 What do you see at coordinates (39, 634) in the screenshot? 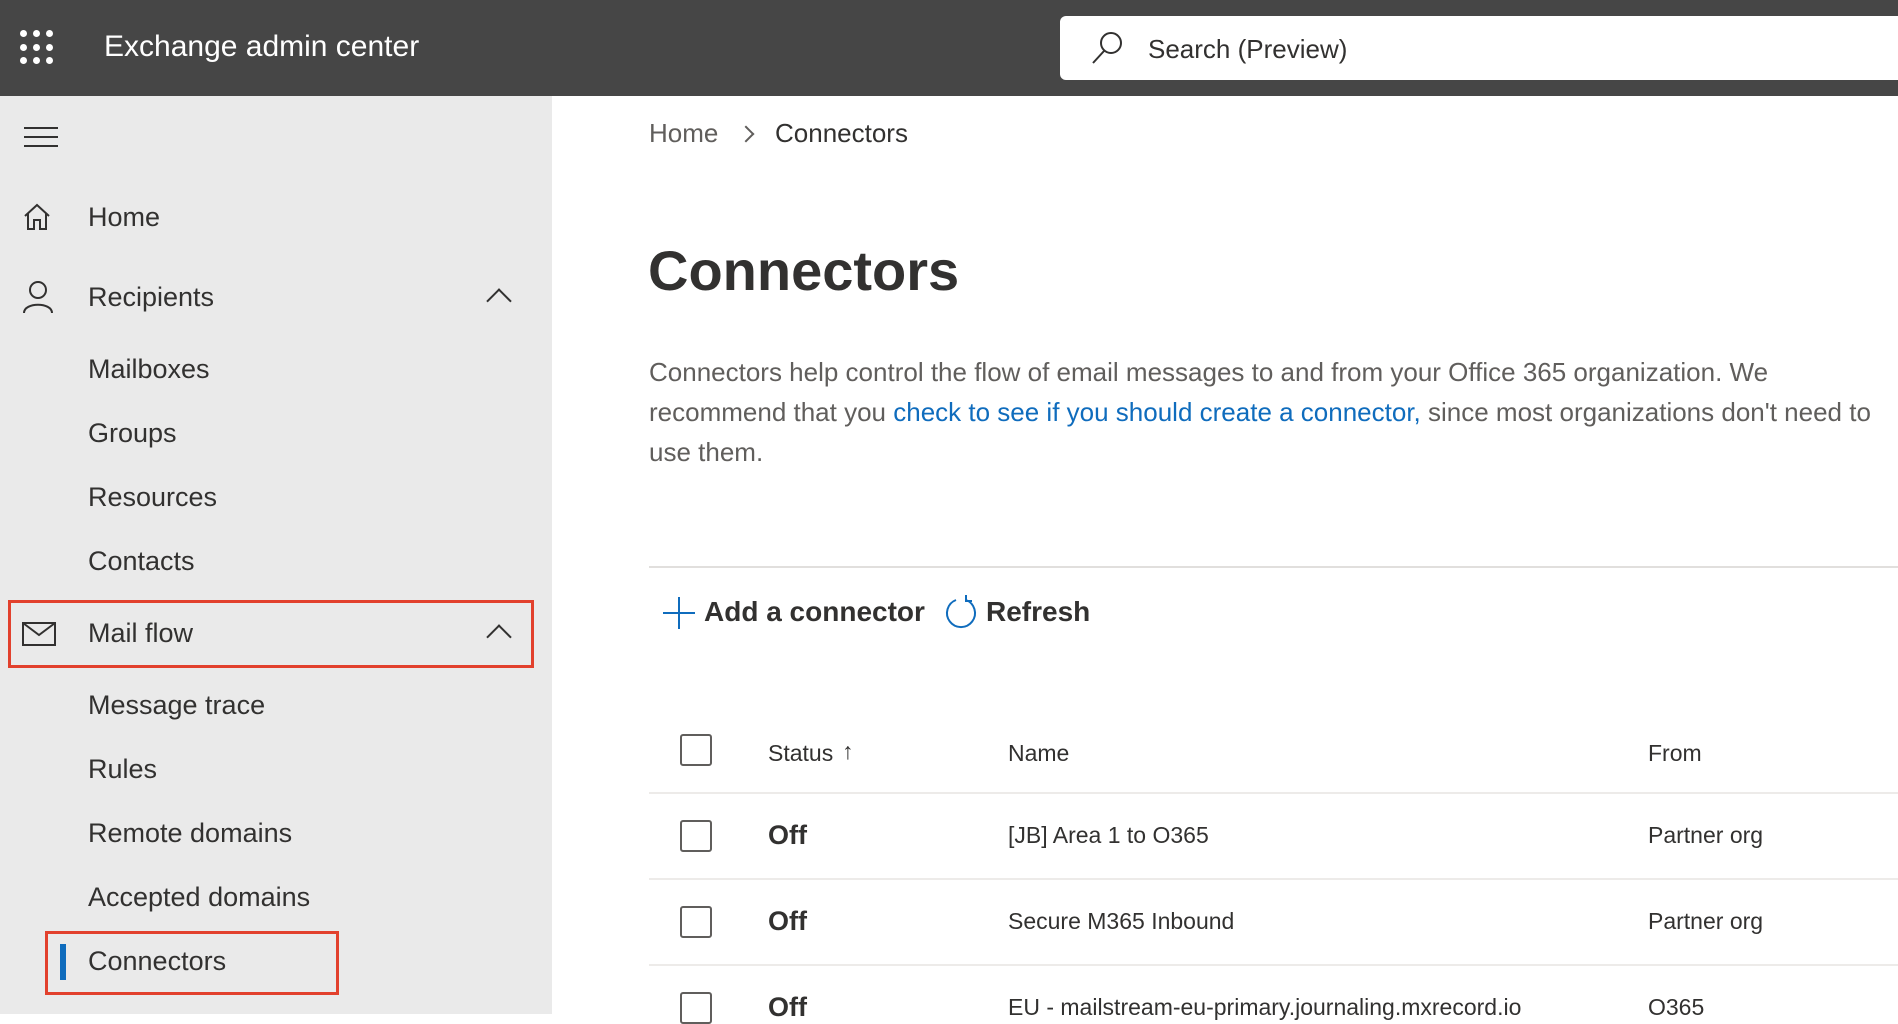
I see `mail-icon` at bounding box center [39, 634].